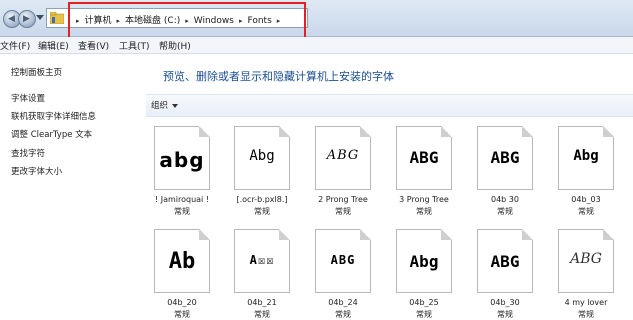 The width and height of the screenshot is (633, 320). What do you see at coordinates (262, 274) in the screenshot?
I see `font-item: A☒☒ 04b_21 常规` at bounding box center [262, 274].